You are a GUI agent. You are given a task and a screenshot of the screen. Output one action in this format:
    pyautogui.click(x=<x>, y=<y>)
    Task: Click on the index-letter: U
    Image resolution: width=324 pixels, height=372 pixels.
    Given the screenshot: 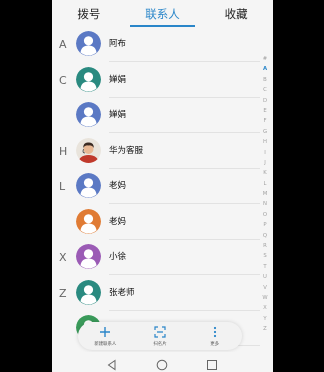 What is the action you would take?
    pyautogui.click(x=265, y=277)
    